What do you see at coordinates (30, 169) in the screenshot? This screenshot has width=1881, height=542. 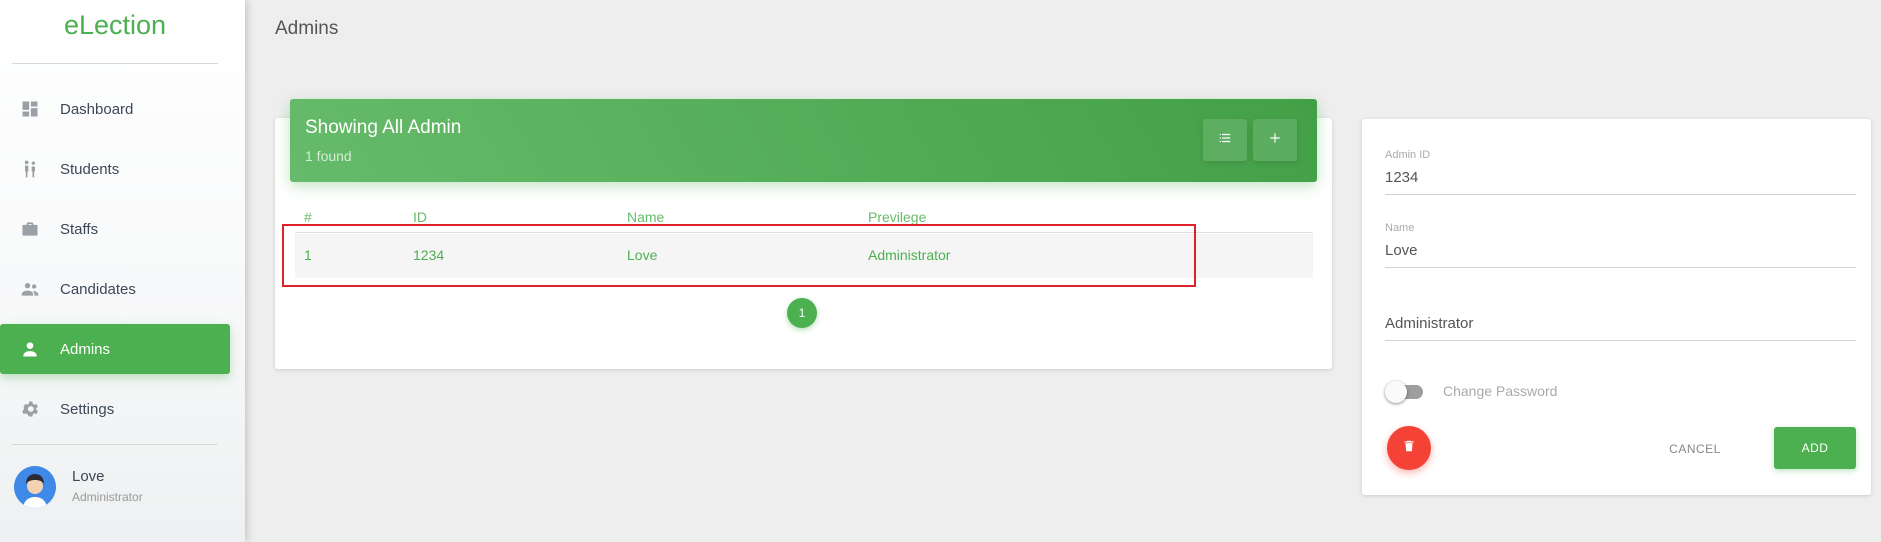 I see `students-icon` at bounding box center [30, 169].